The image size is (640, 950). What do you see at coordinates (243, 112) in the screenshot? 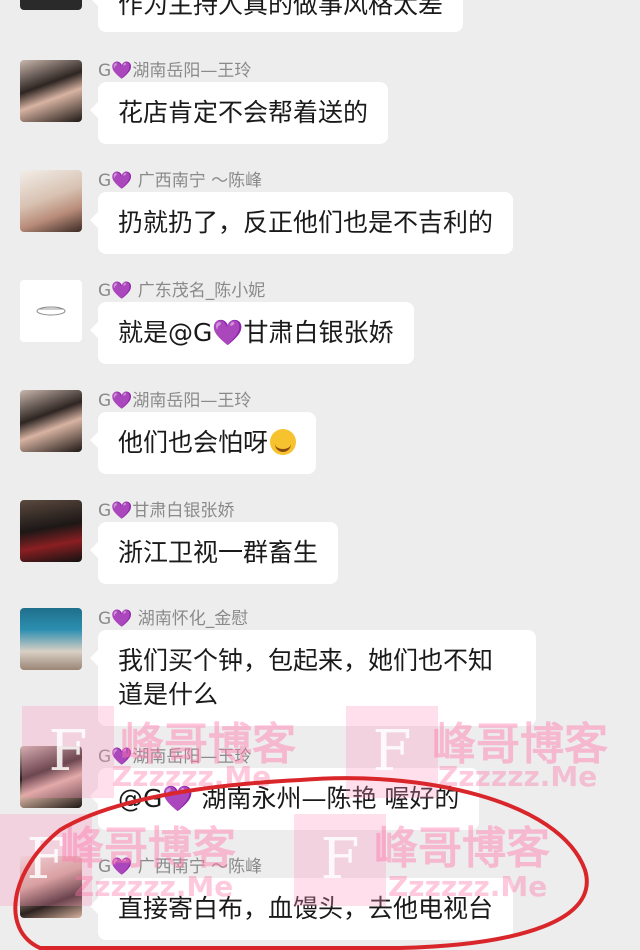
I see `message-text: 花店肯定不会帮着送的` at bounding box center [243, 112].